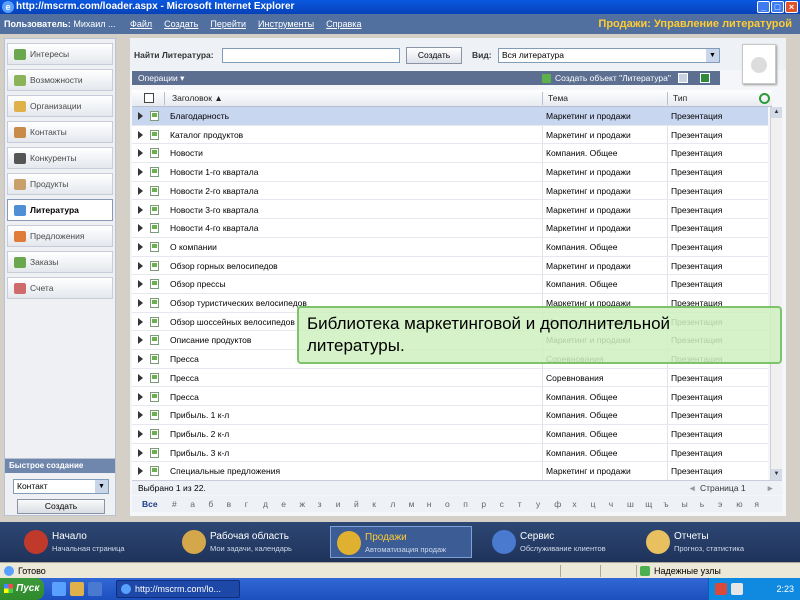 Image resolution: width=800 pixels, height=600 pixels. I want to click on maximize-icon: □, so click(777, 7).